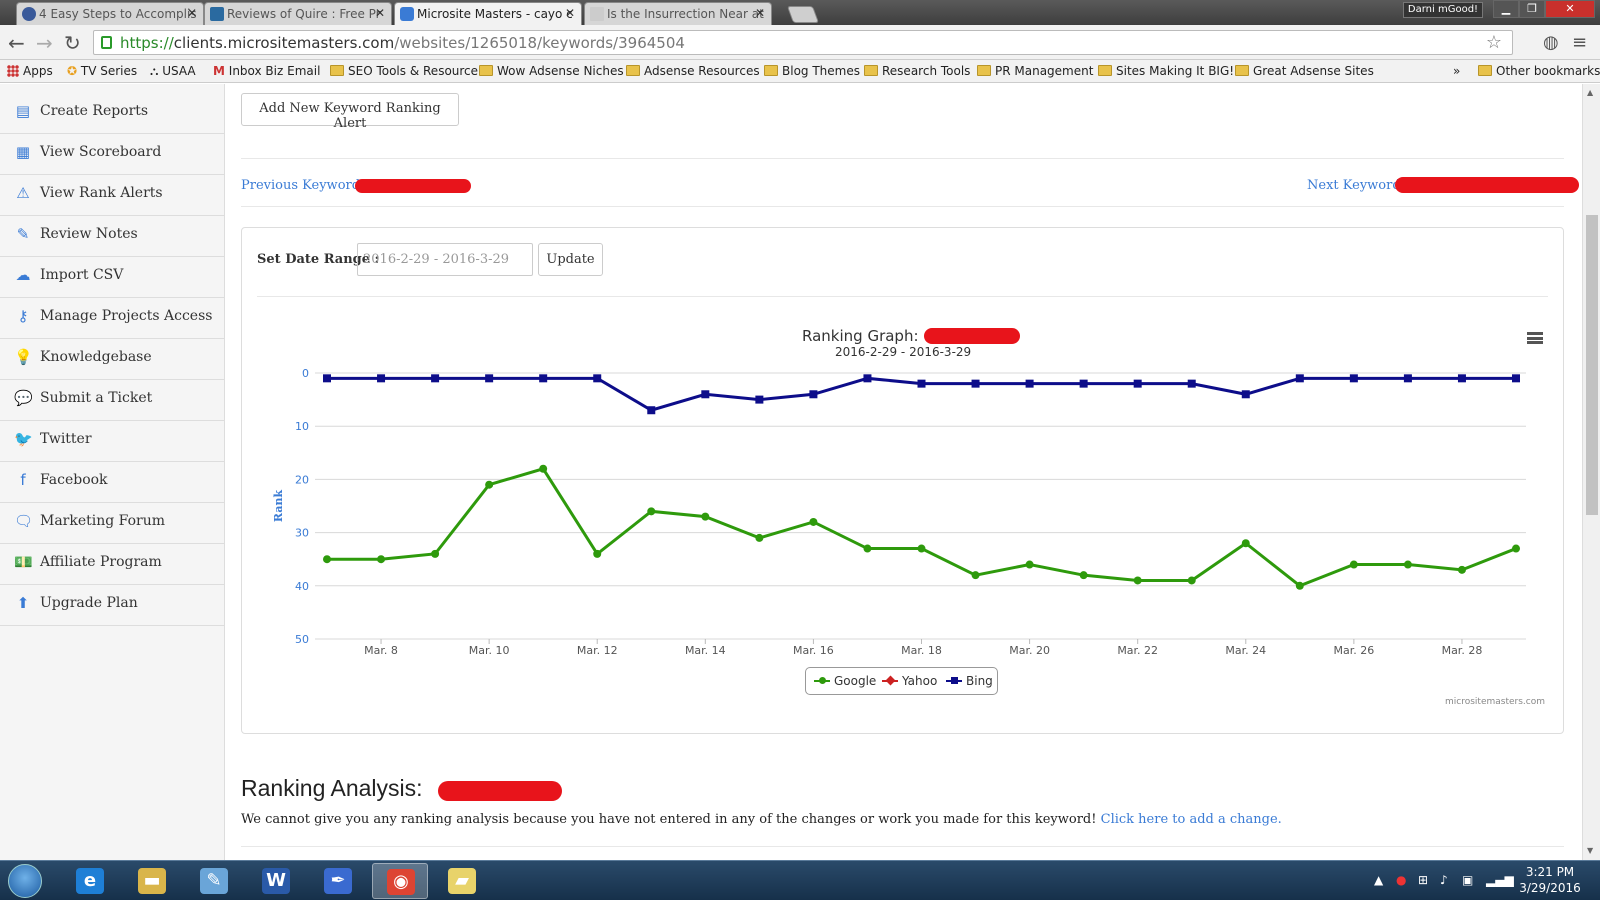 The image size is (1600, 900). I want to click on bookmark-label: Great Adsense Sites, so click(1313, 71).